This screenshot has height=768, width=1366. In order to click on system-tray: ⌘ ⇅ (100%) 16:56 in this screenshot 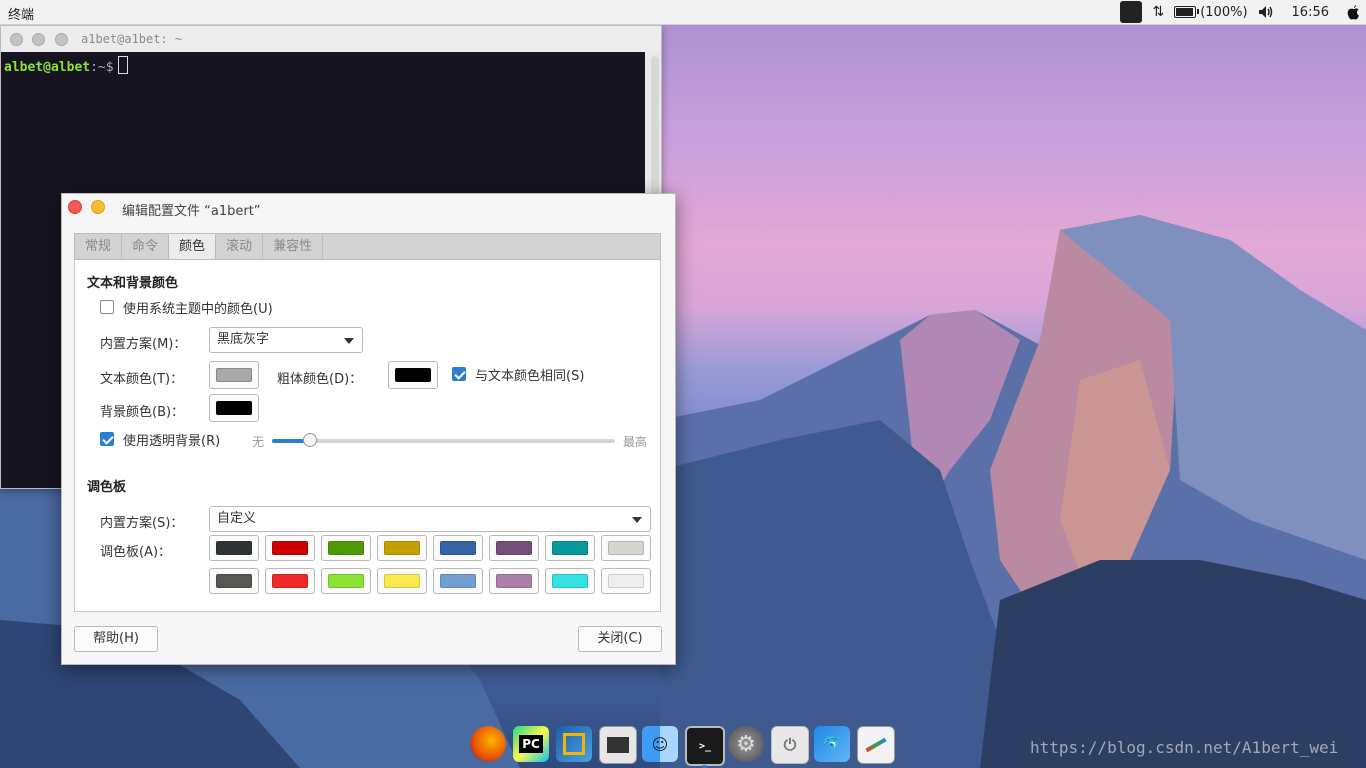, I will do `click(1238, 12)`.